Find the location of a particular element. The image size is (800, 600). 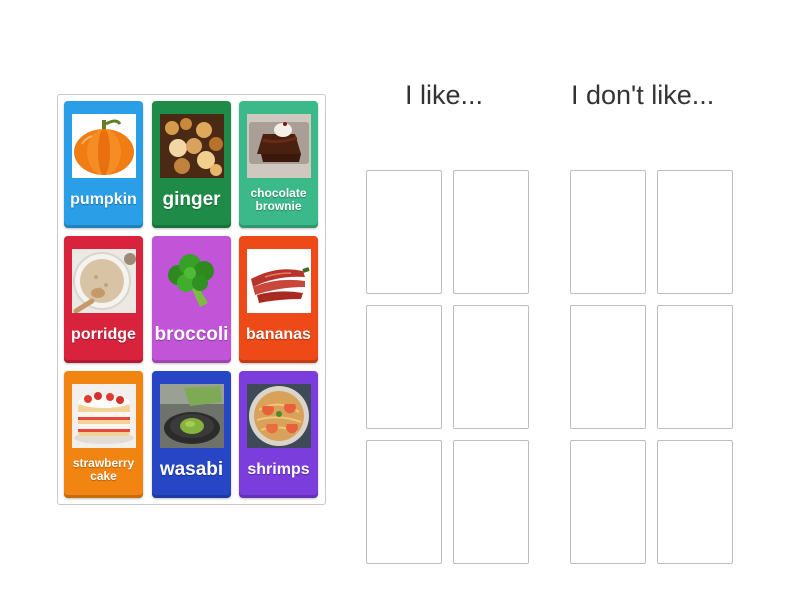

card-strawberry-cake: strawberry cake is located at coordinates (103, 434).